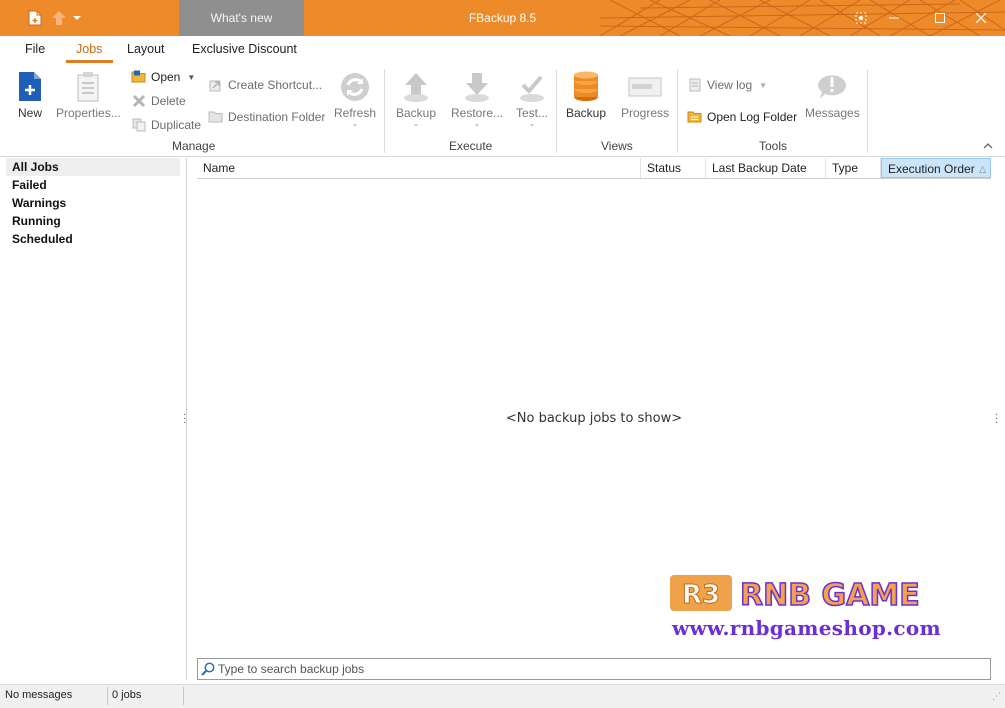  I want to click on views-group-label: Views, so click(617, 146).